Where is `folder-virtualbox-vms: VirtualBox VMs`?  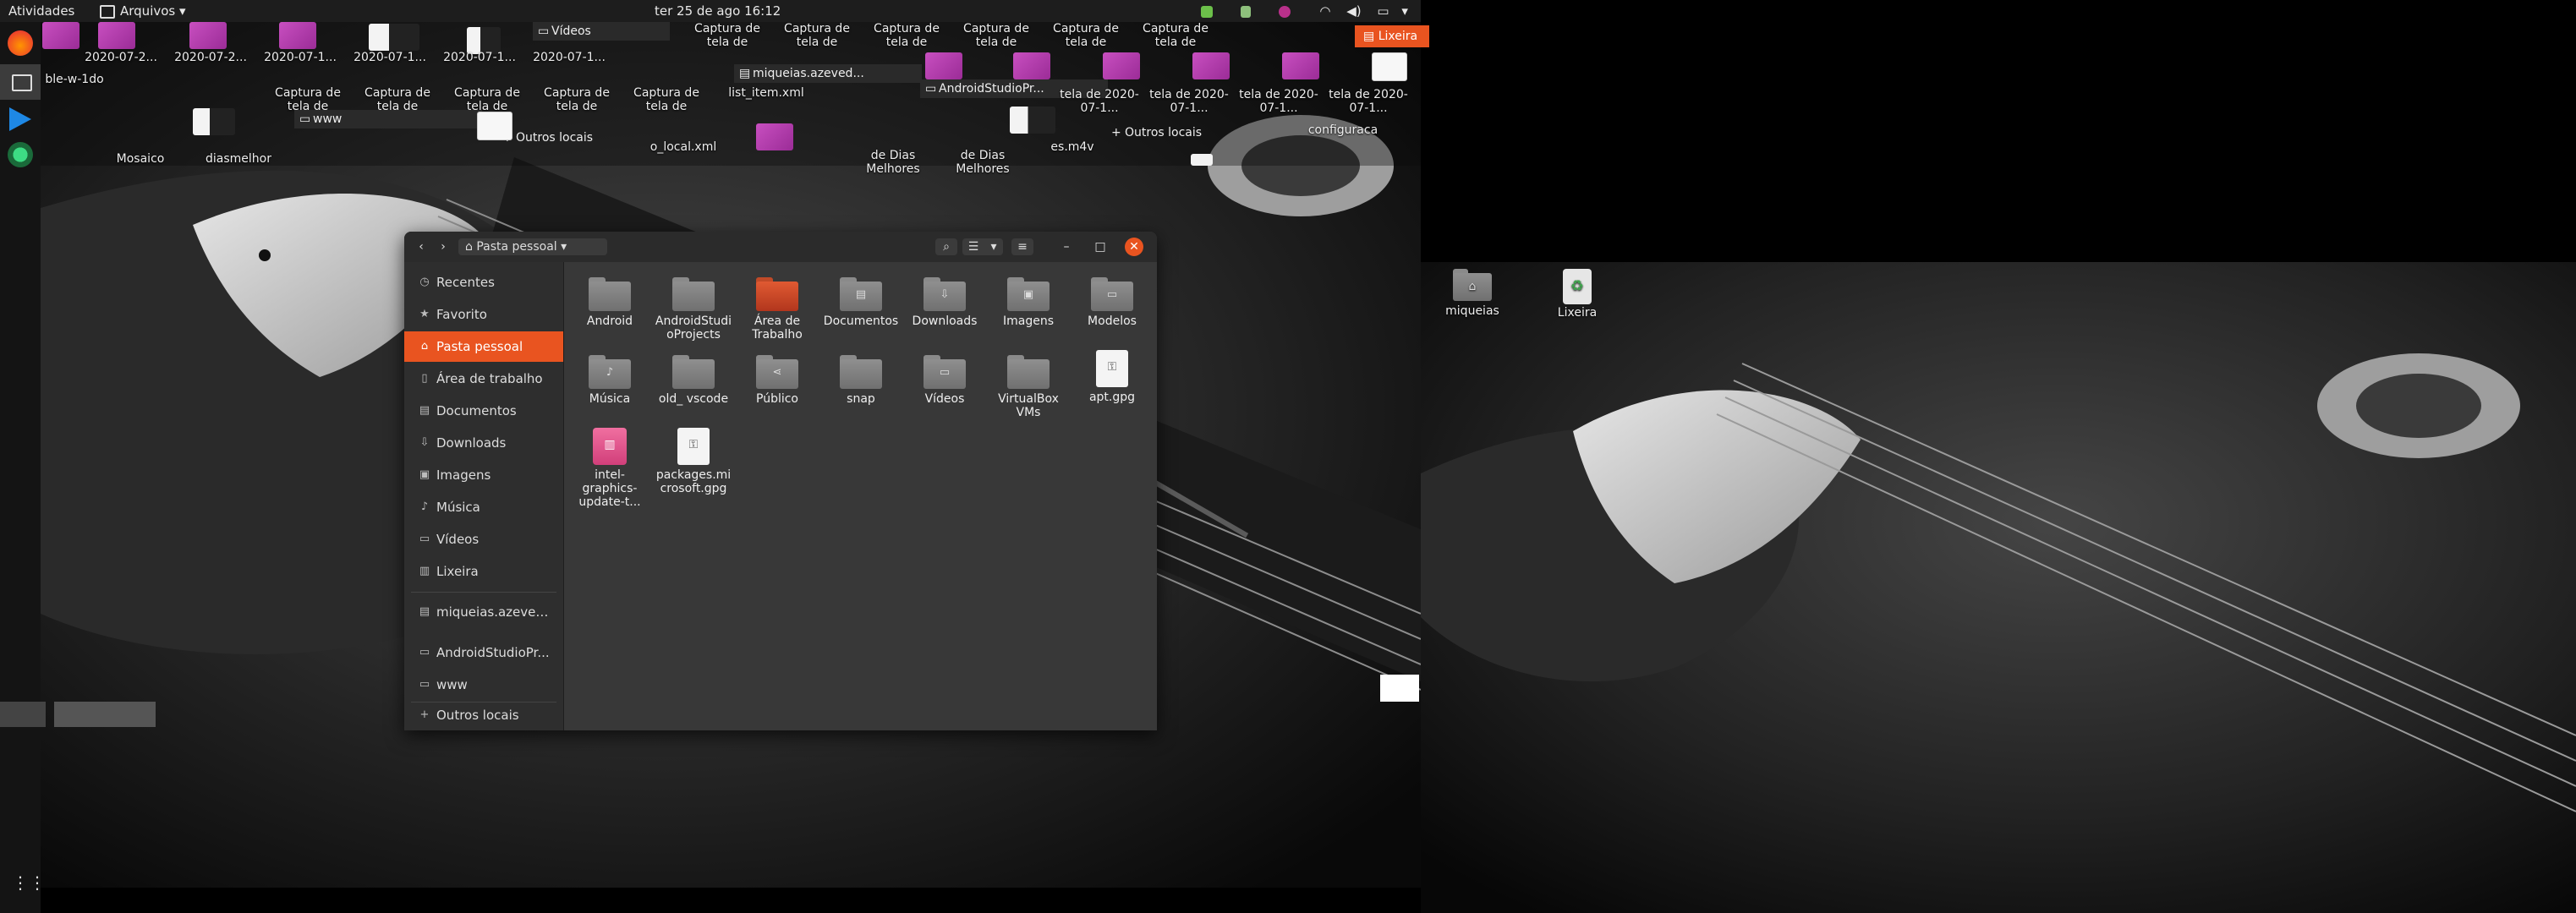 folder-virtualbox-vms: VirtualBox VMs is located at coordinates (1028, 387).